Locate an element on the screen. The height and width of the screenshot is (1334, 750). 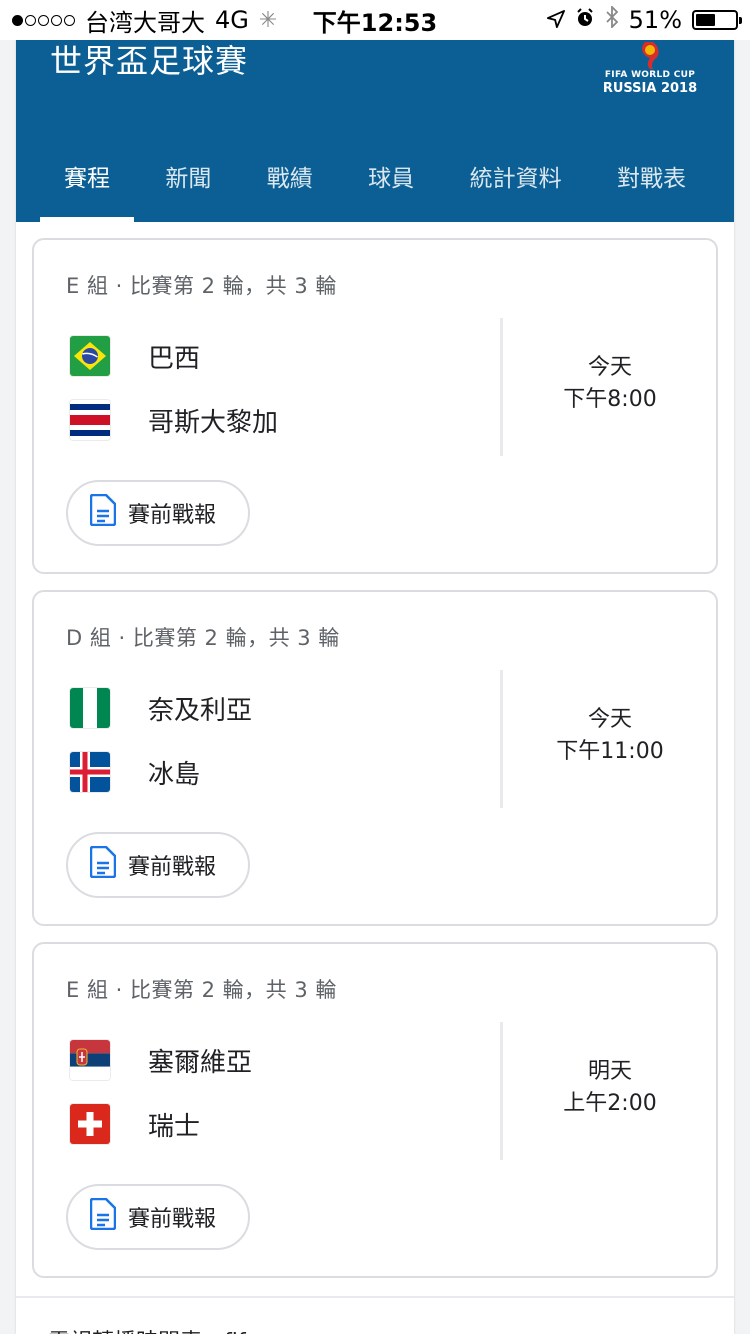
network-type: 4G is located at coordinates (232, 20).